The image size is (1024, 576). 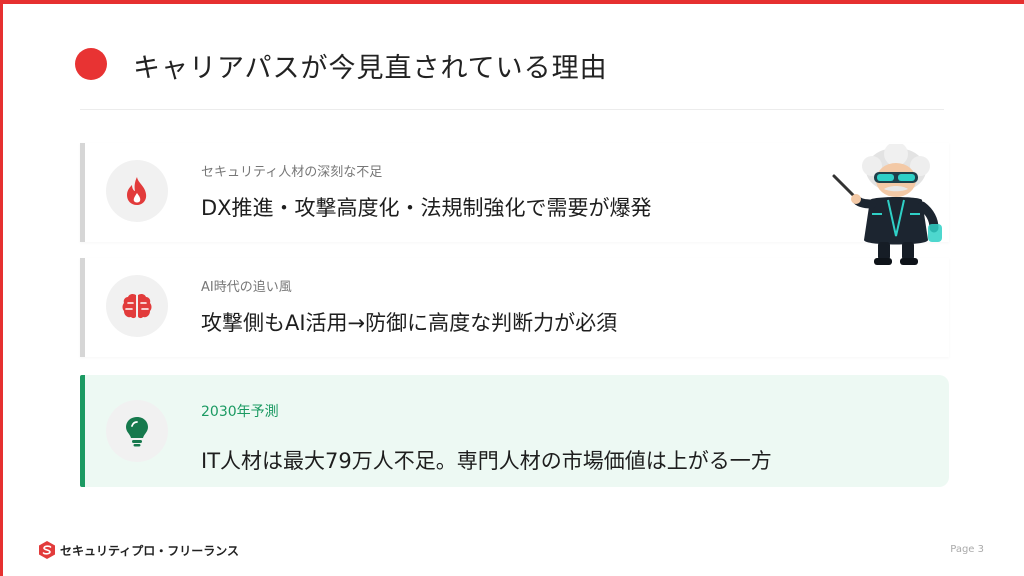 What do you see at coordinates (887, 204) in the screenshot?
I see `mascot-illustration` at bounding box center [887, 204].